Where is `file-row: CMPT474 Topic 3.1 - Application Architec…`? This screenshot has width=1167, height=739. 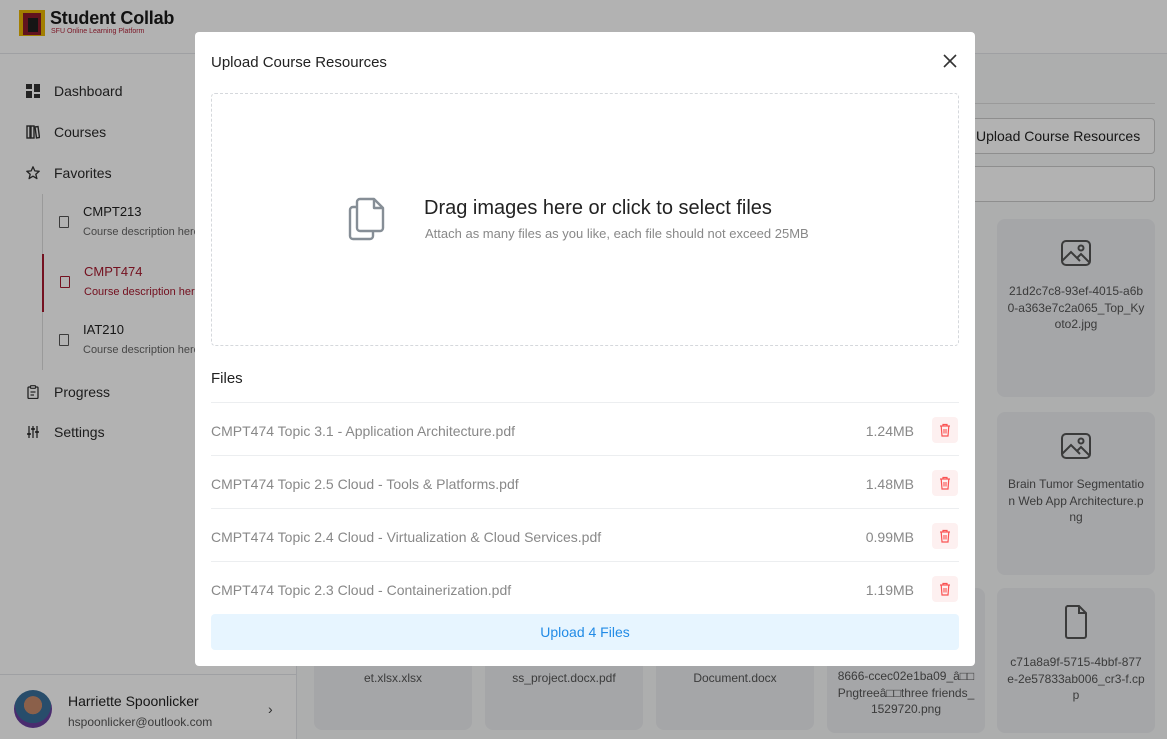 file-row: CMPT474 Topic 3.1 - Application Architec… is located at coordinates (585, 428).